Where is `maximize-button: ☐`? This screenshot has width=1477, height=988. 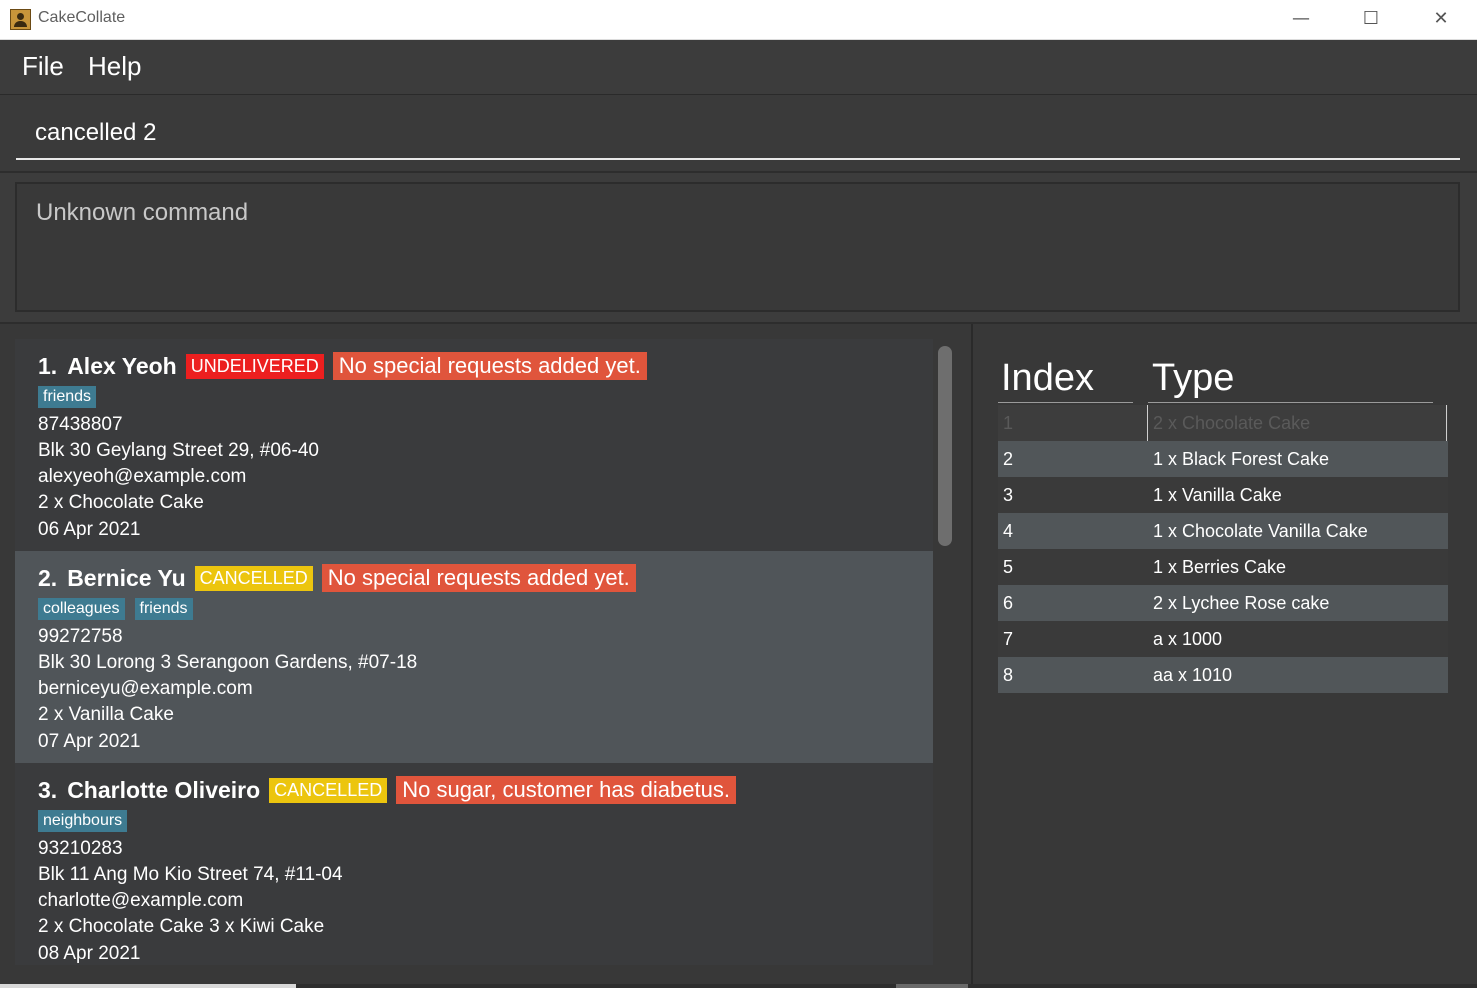 maximize-button: ☐ is located at coordinates (1371, 20).